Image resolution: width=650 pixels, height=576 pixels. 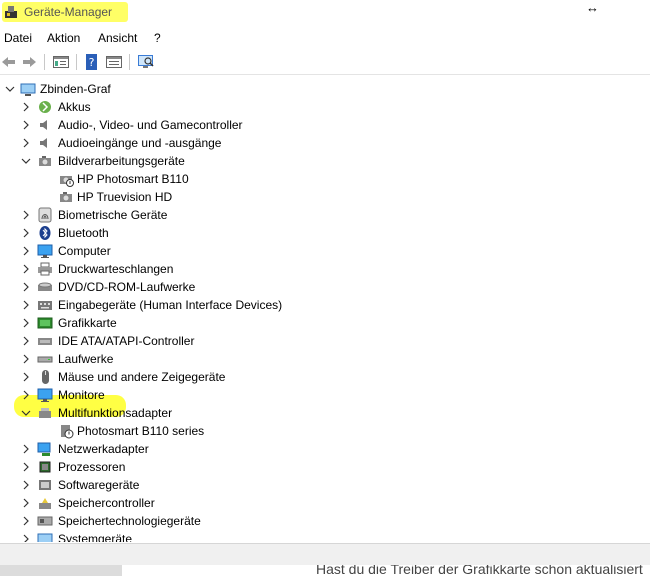 What do you see at coordinates (320, 521) in the screenshot?
I see `tree-category: Speichertechnologiegeräte` at bounding box center [320, 521].